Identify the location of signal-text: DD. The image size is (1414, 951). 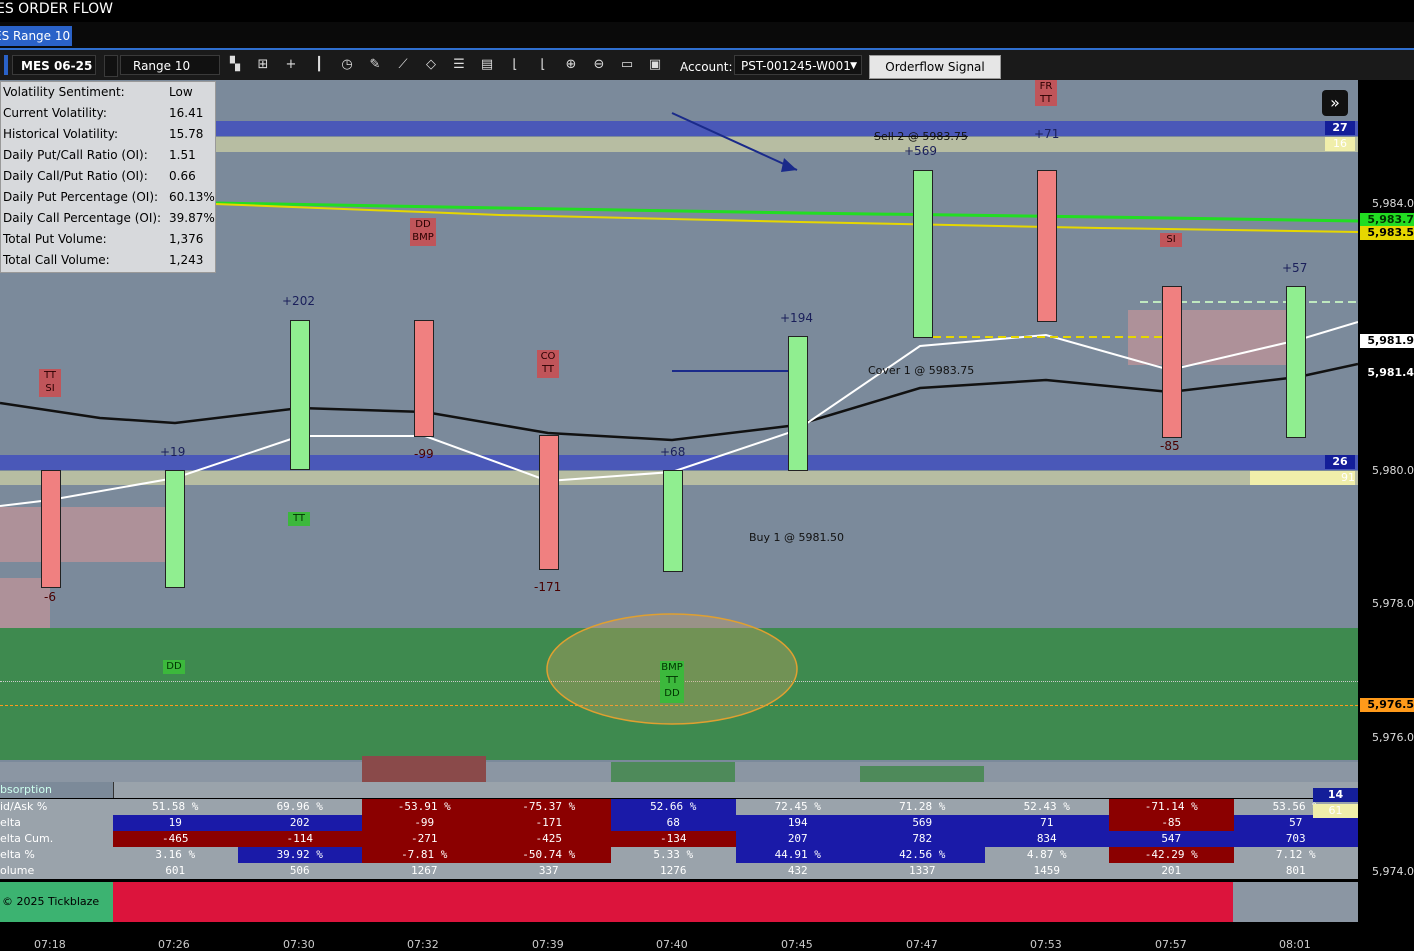
(423, 224).